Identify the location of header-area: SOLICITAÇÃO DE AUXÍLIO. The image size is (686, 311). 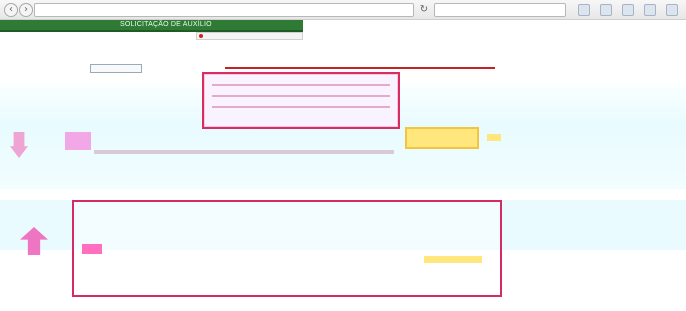
(343, 30).